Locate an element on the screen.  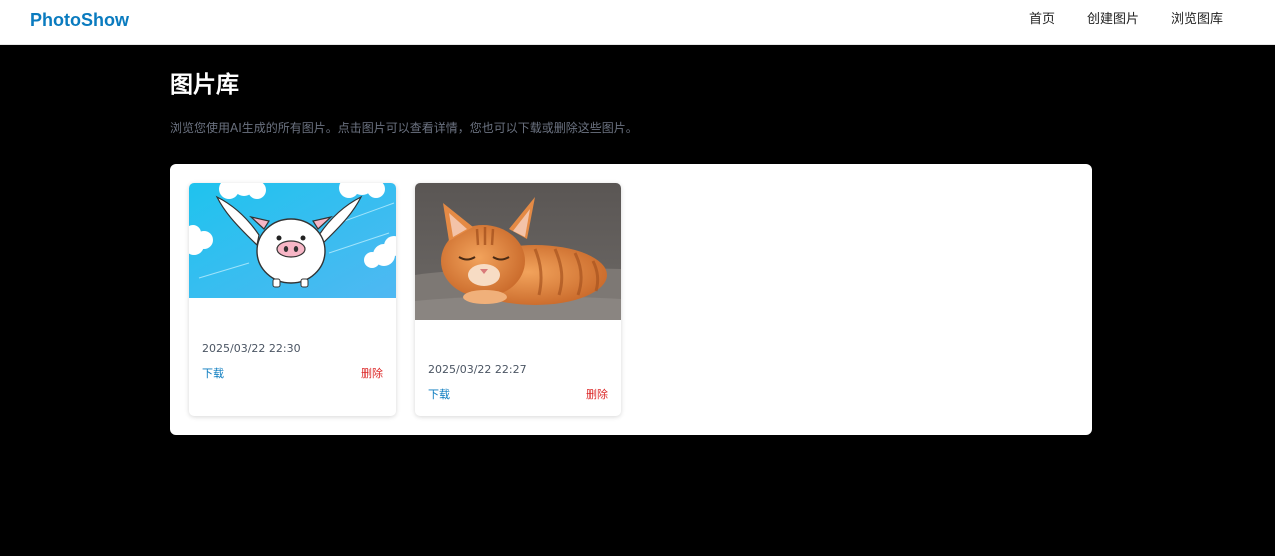
image-thumbnail-flying-pig is located at coordinates (292, 240).